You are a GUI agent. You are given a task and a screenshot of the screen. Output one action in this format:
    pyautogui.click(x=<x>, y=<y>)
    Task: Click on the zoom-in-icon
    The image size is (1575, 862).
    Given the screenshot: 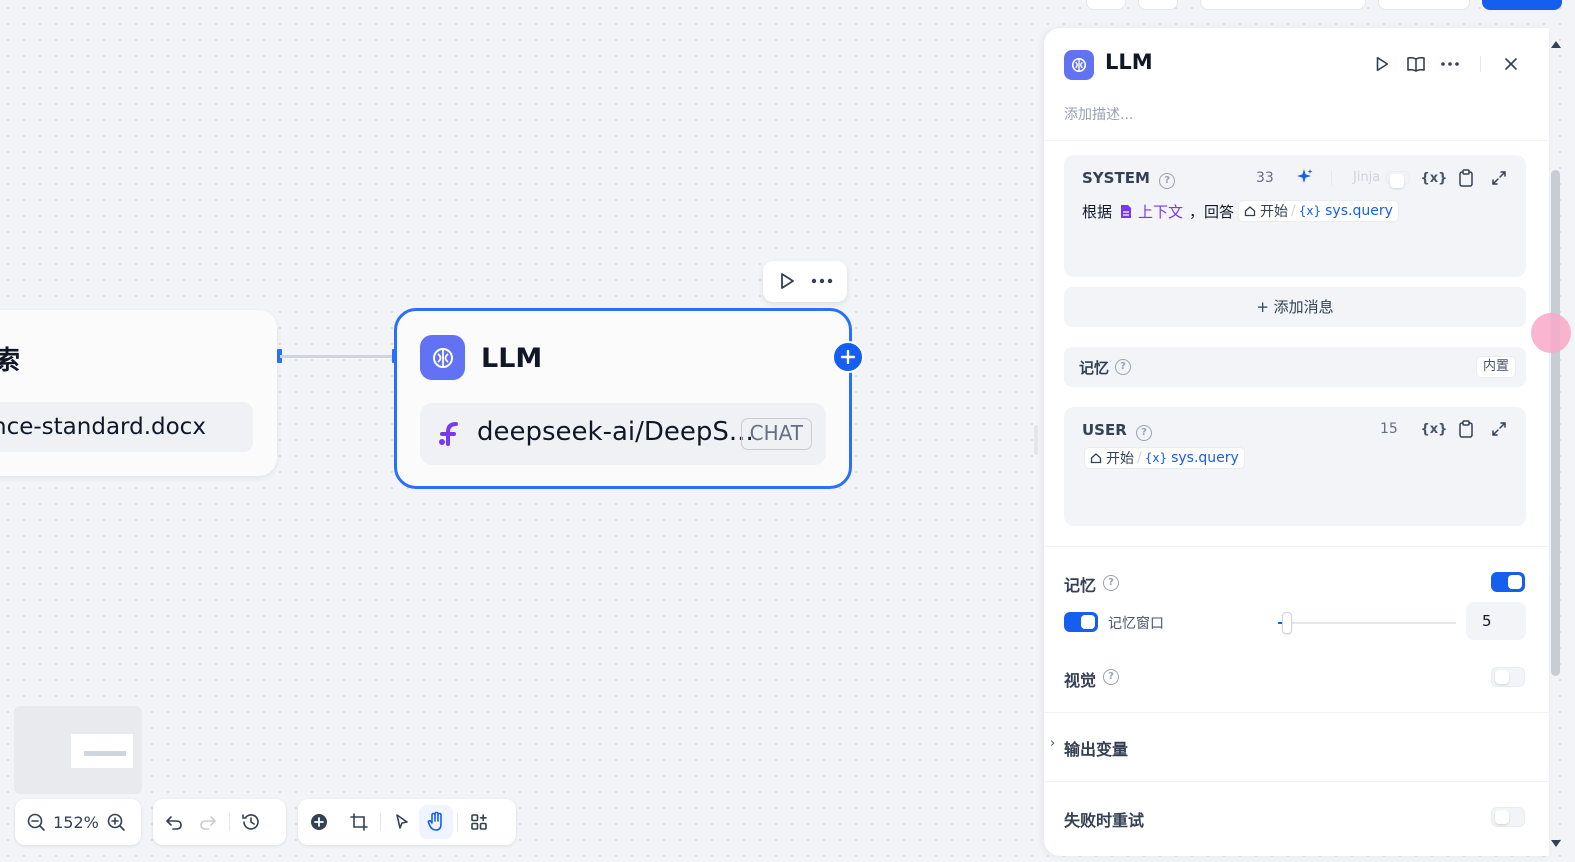 What is the action you would take?
    pyautogui.click(x=116, y=822)
    